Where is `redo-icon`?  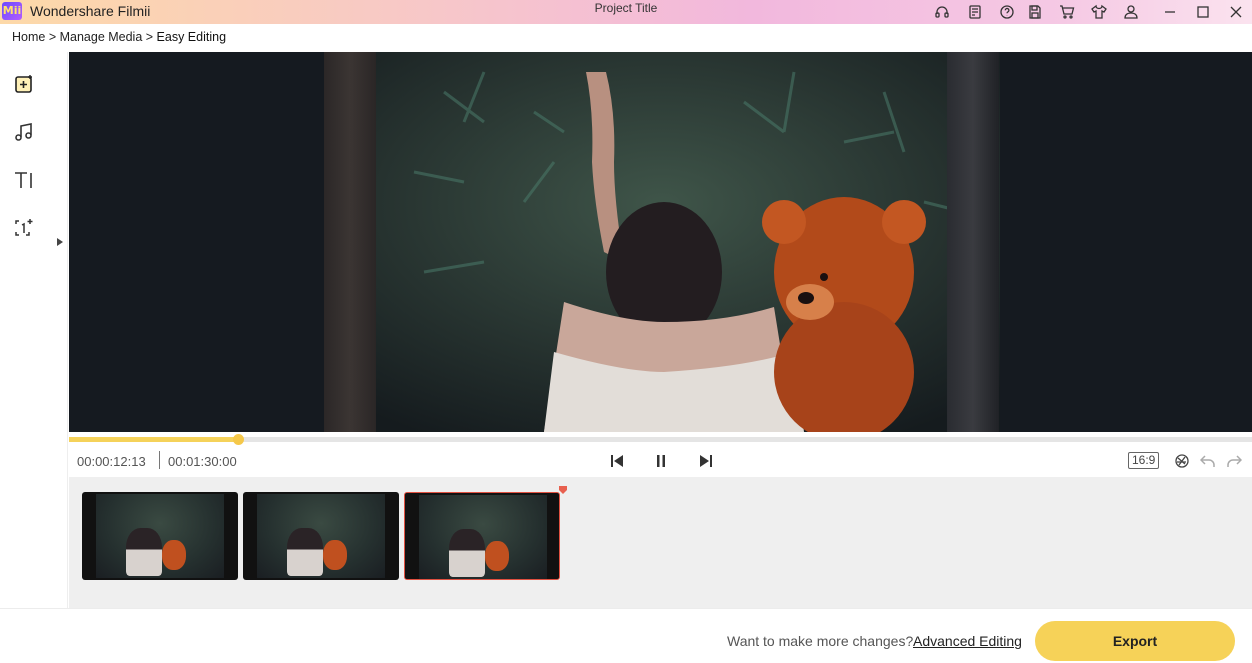
redo-icon is located at coordinates (1234, 461).